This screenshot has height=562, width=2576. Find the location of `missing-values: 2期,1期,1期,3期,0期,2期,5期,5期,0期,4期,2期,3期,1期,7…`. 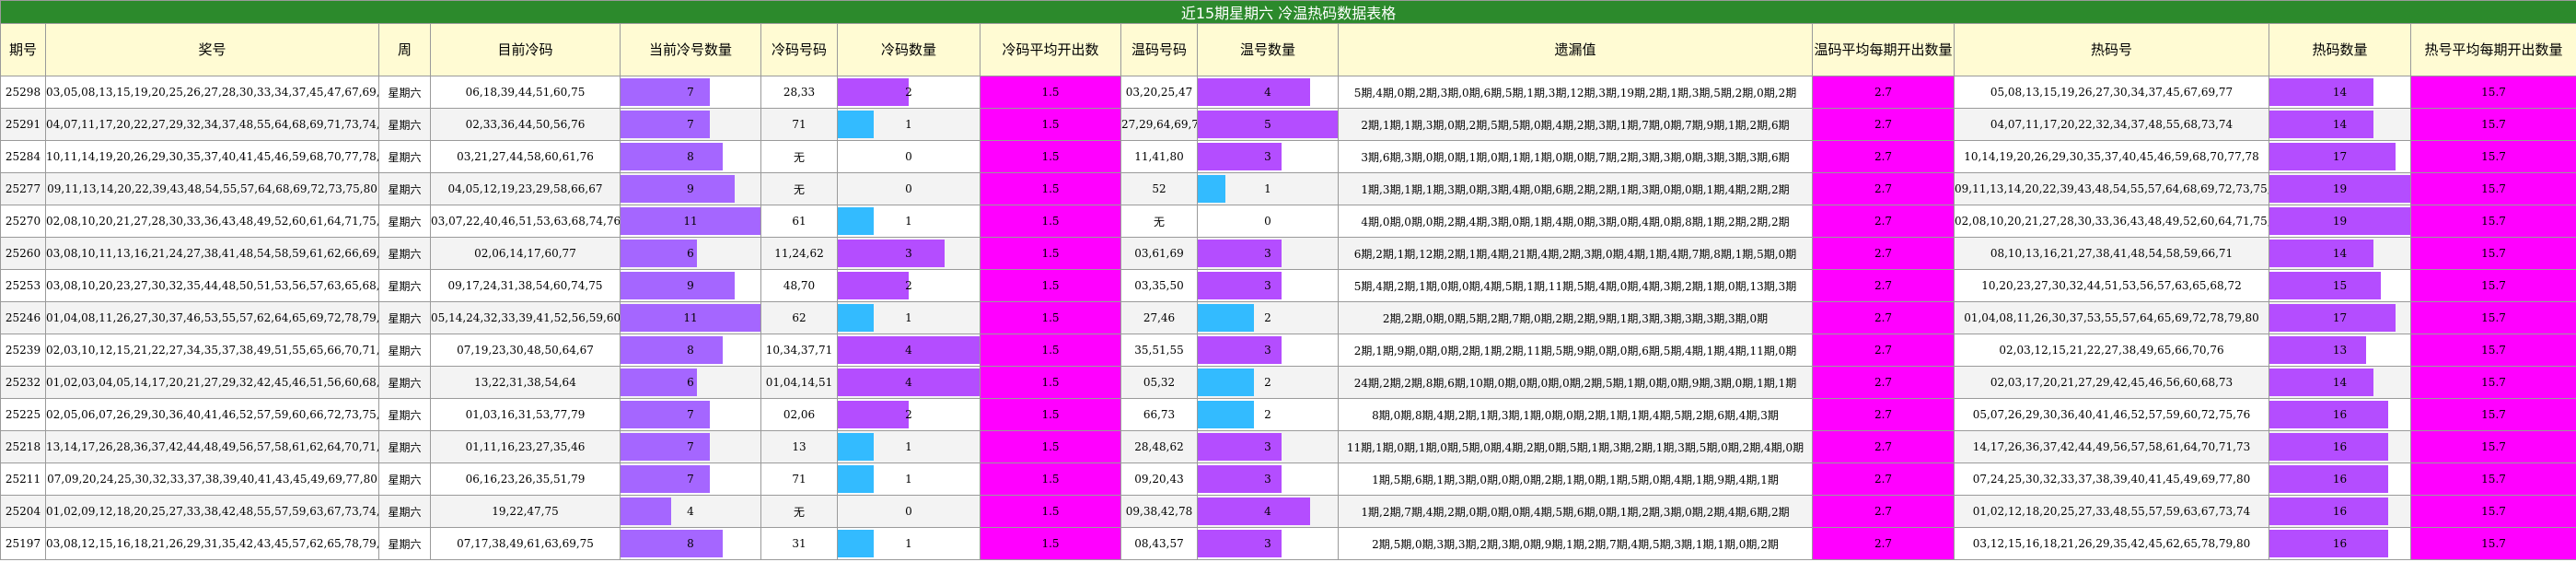

missing-values: 2期,1期,1期,3期,0期,2期,5期,5期,0期,4期,2期,3期,1期,7… is located at coordinates (1575, 124).